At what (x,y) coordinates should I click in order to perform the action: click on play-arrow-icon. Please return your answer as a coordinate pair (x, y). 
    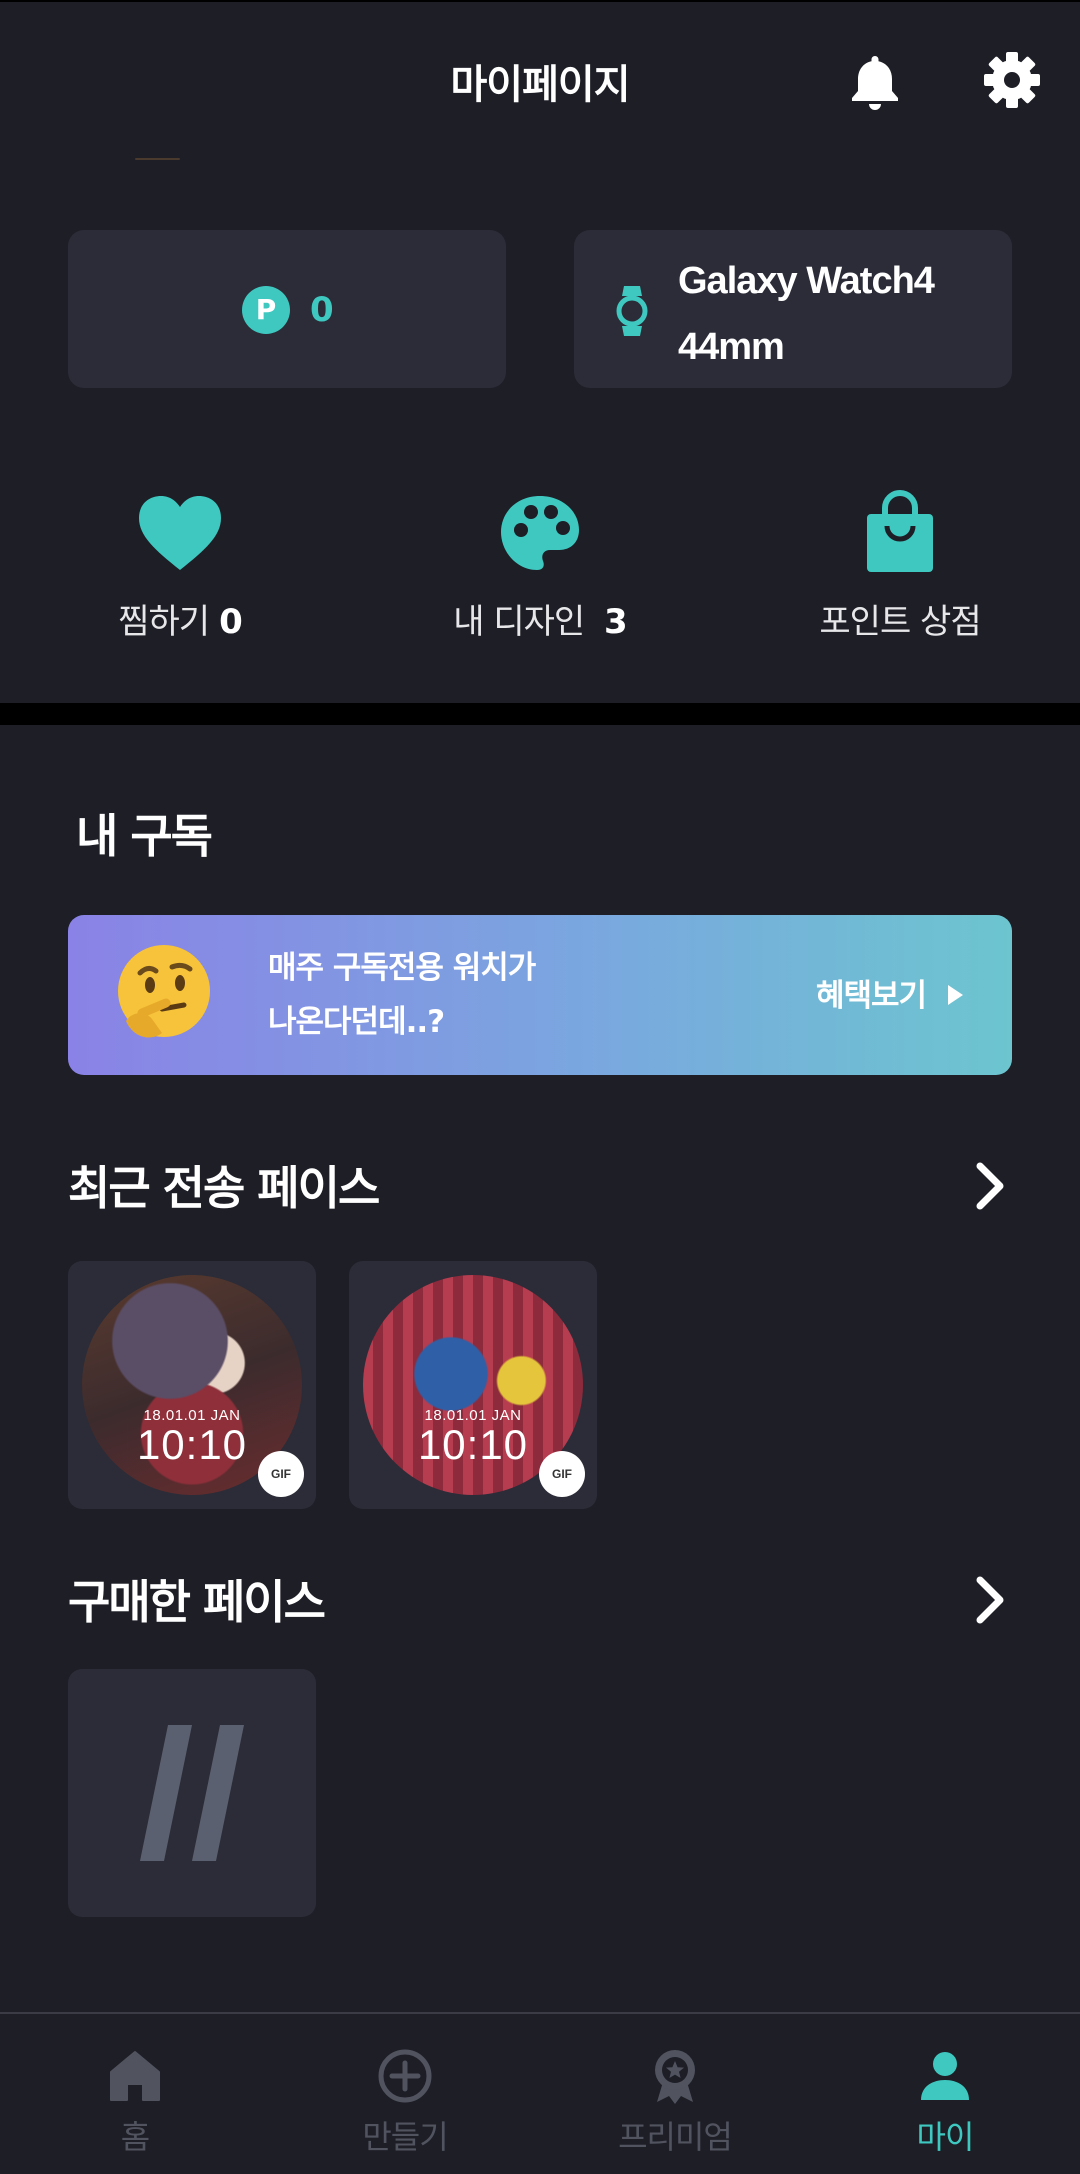
    Looking at the image, I should click on (955, 995).